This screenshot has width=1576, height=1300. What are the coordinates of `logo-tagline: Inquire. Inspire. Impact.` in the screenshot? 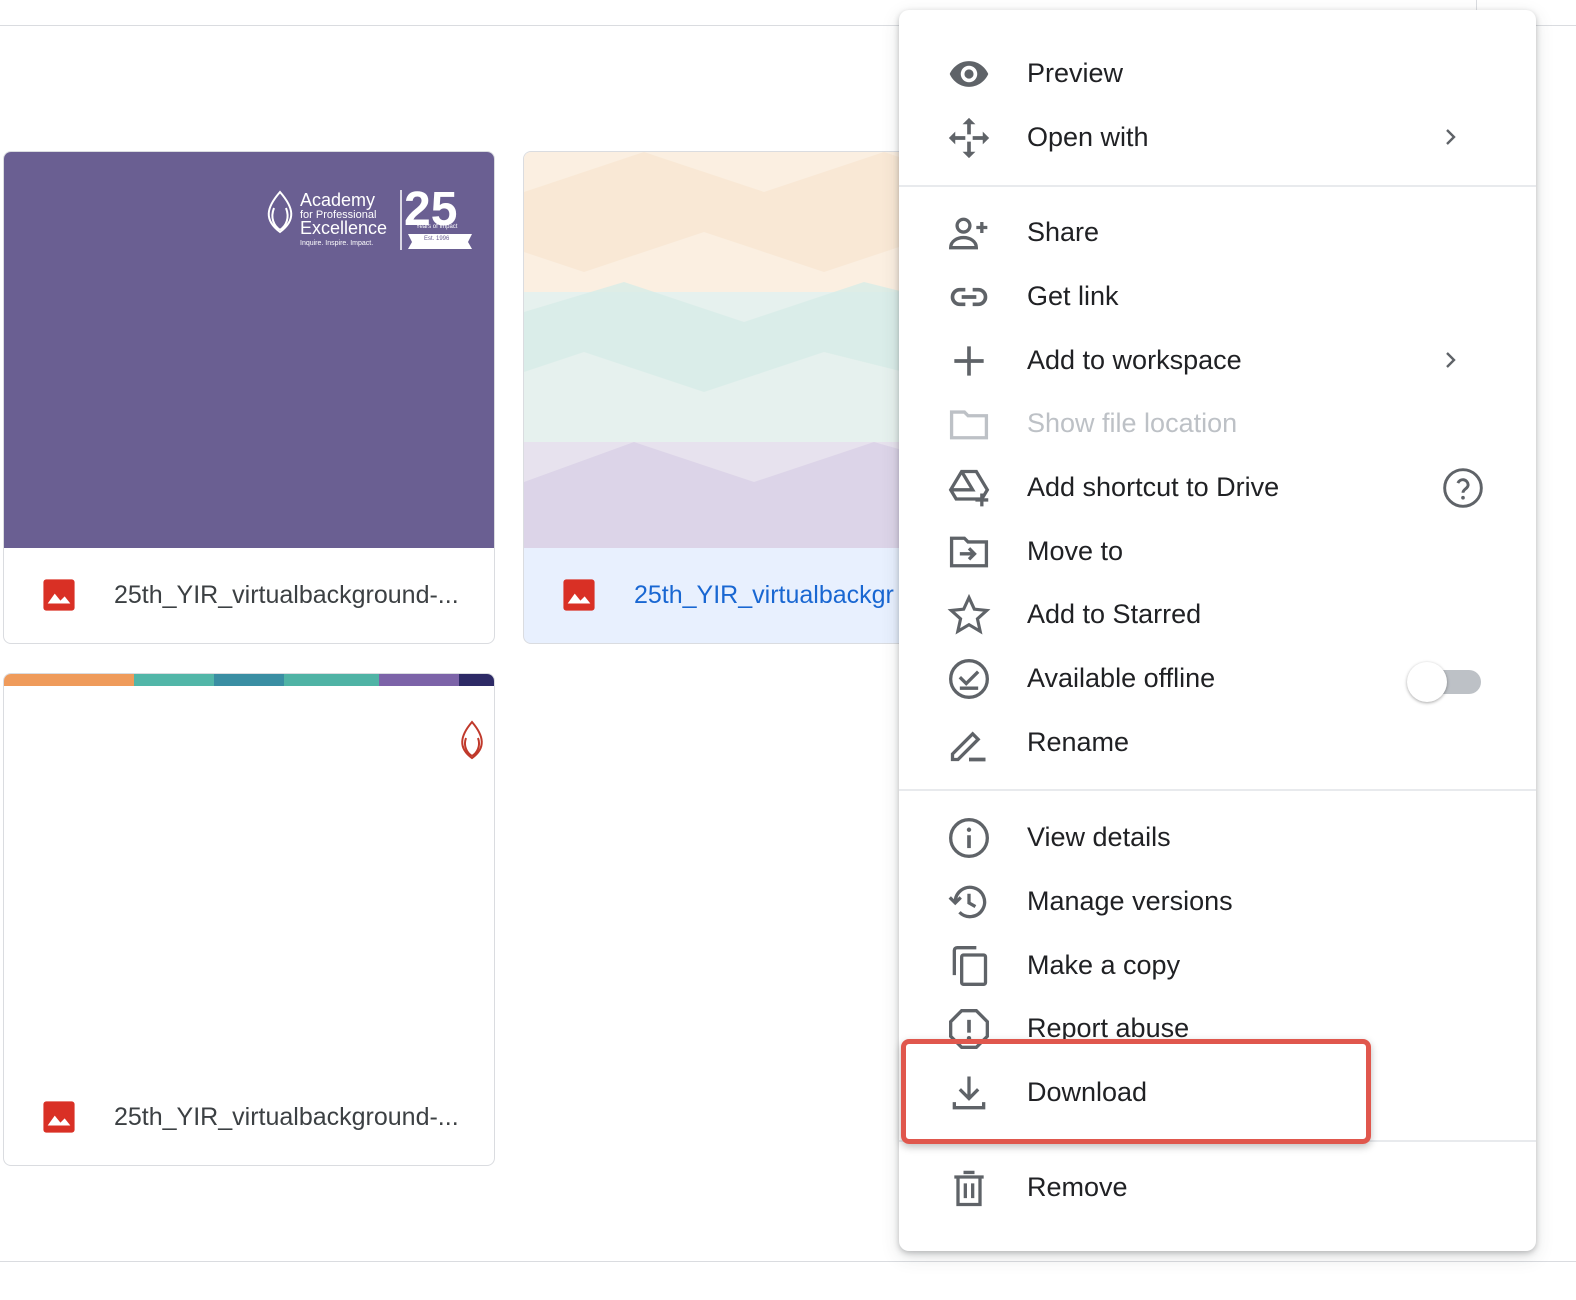 It's located at (337, 243).